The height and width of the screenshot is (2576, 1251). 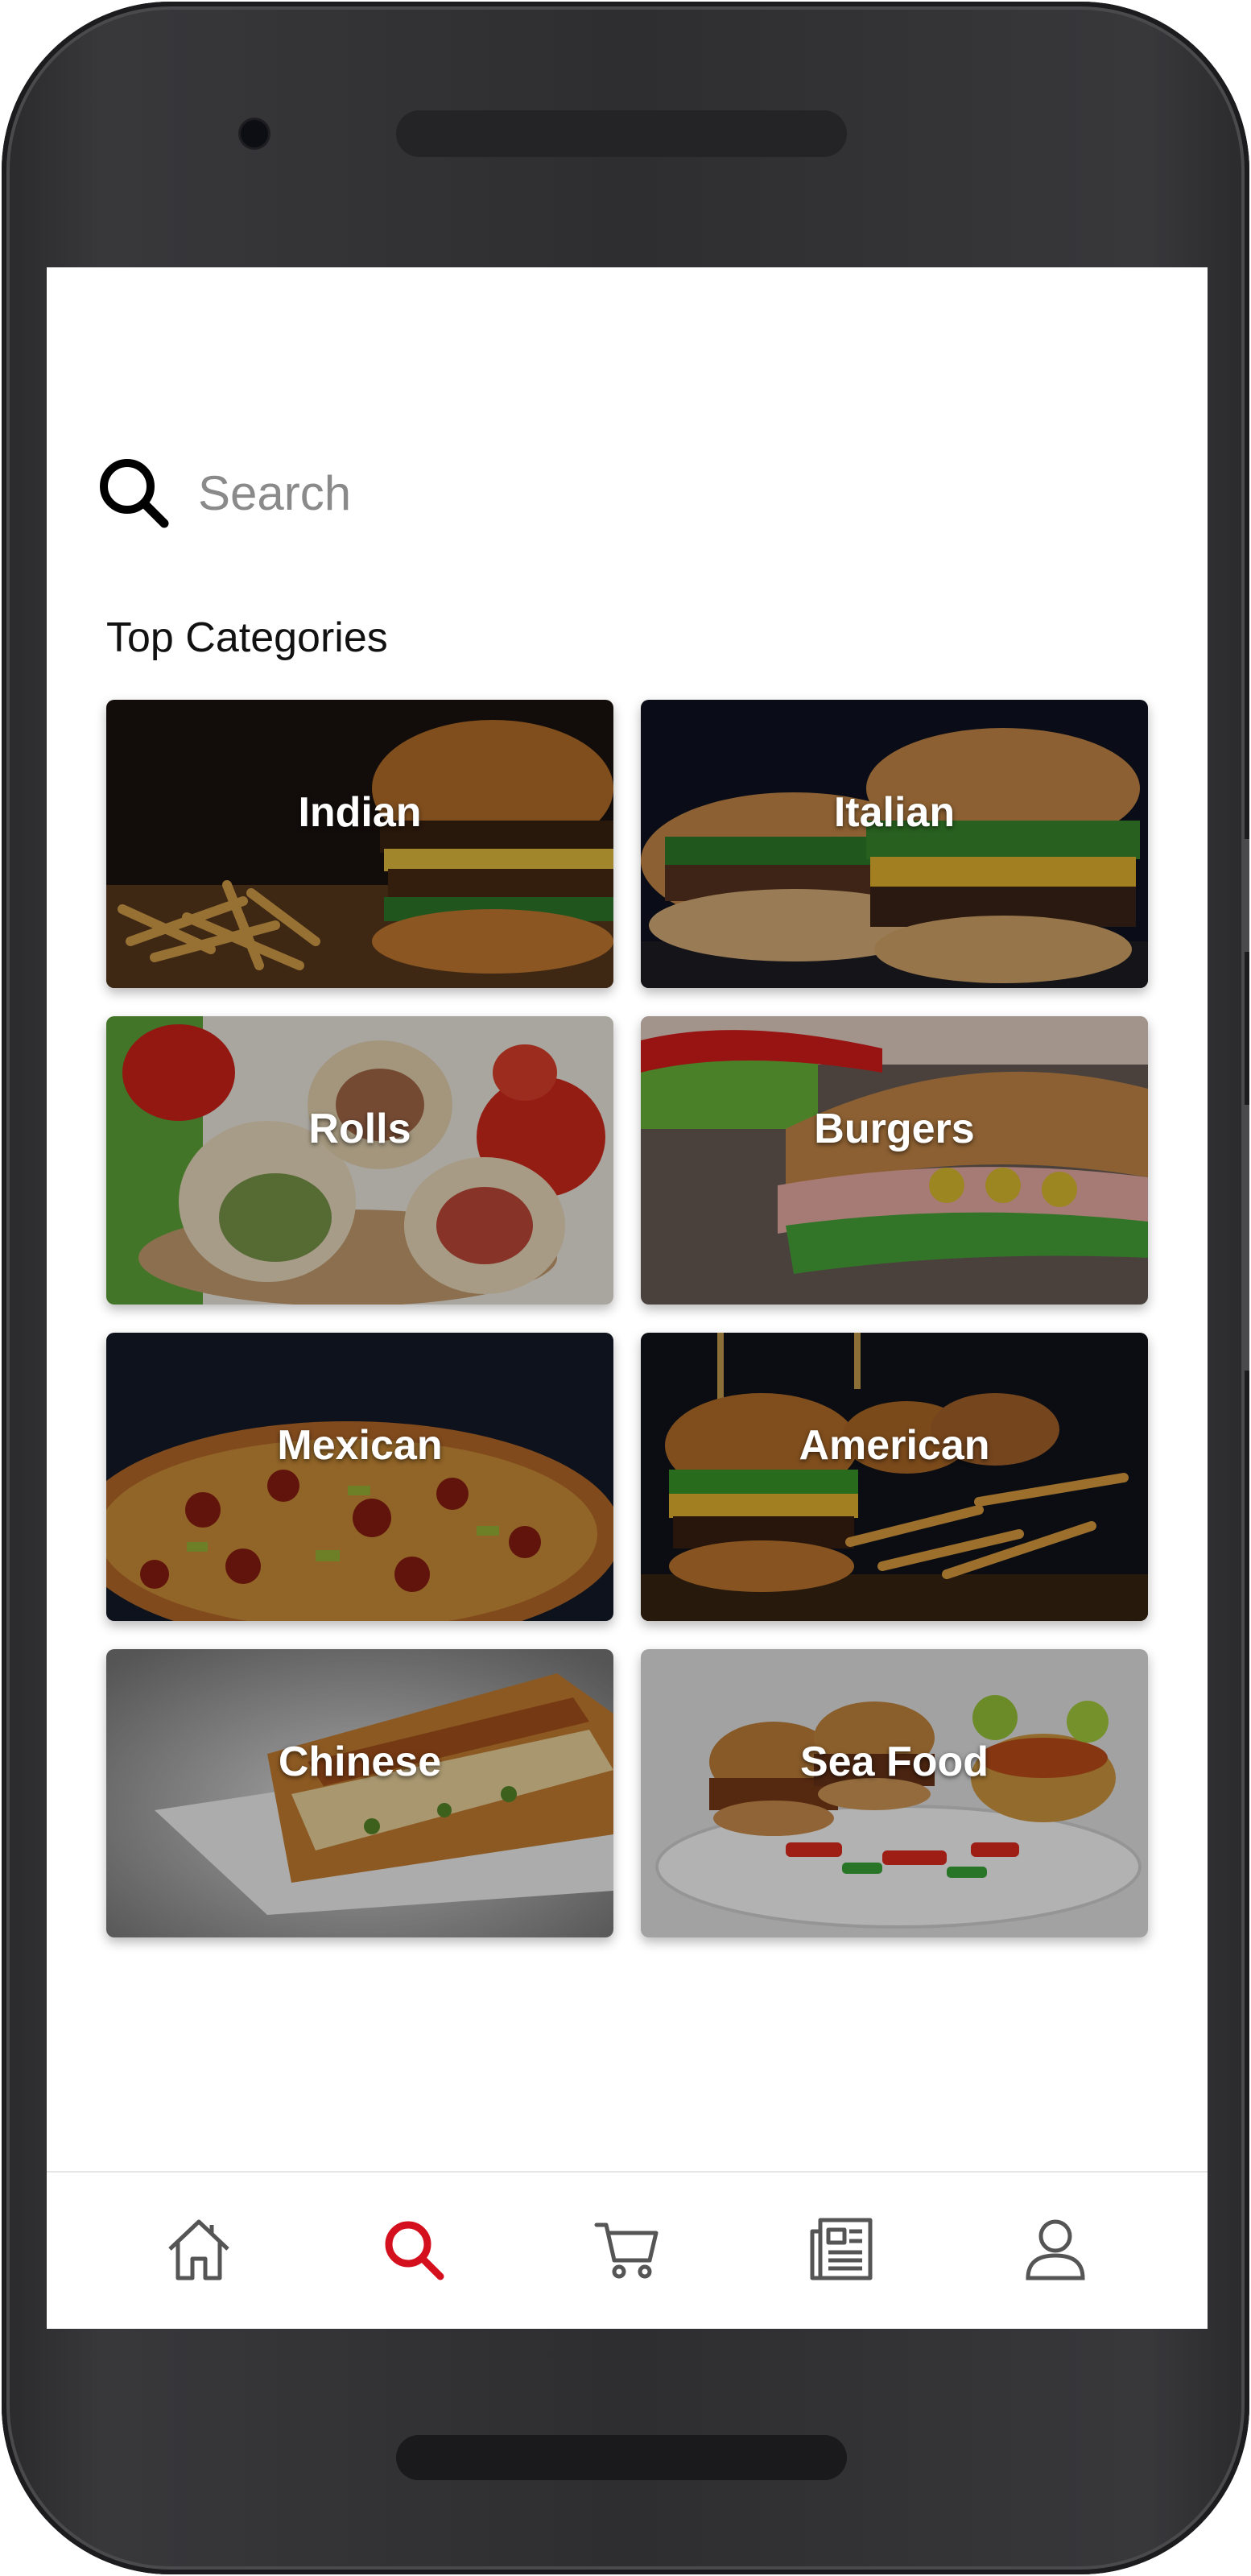 What do you see at coordinates (621, 133) in the screenshot?
I see `earpiece-speaker` at bounding box center [621, 133].